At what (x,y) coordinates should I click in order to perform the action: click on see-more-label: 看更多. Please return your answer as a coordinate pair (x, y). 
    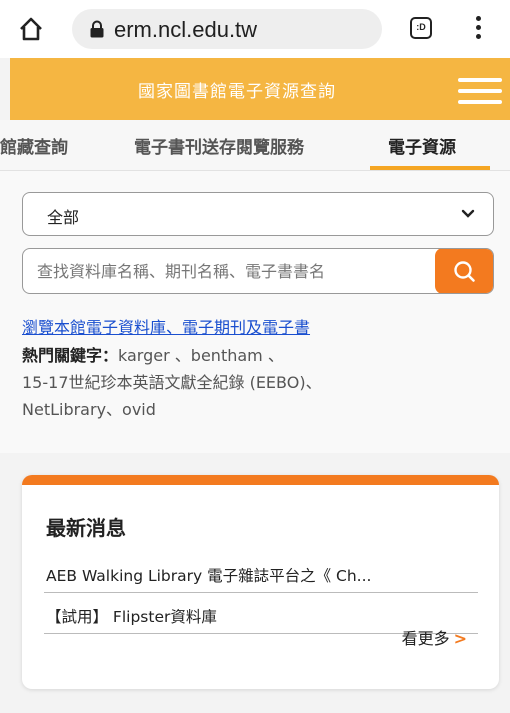
    Looking at the image, I should click on (425, 638).